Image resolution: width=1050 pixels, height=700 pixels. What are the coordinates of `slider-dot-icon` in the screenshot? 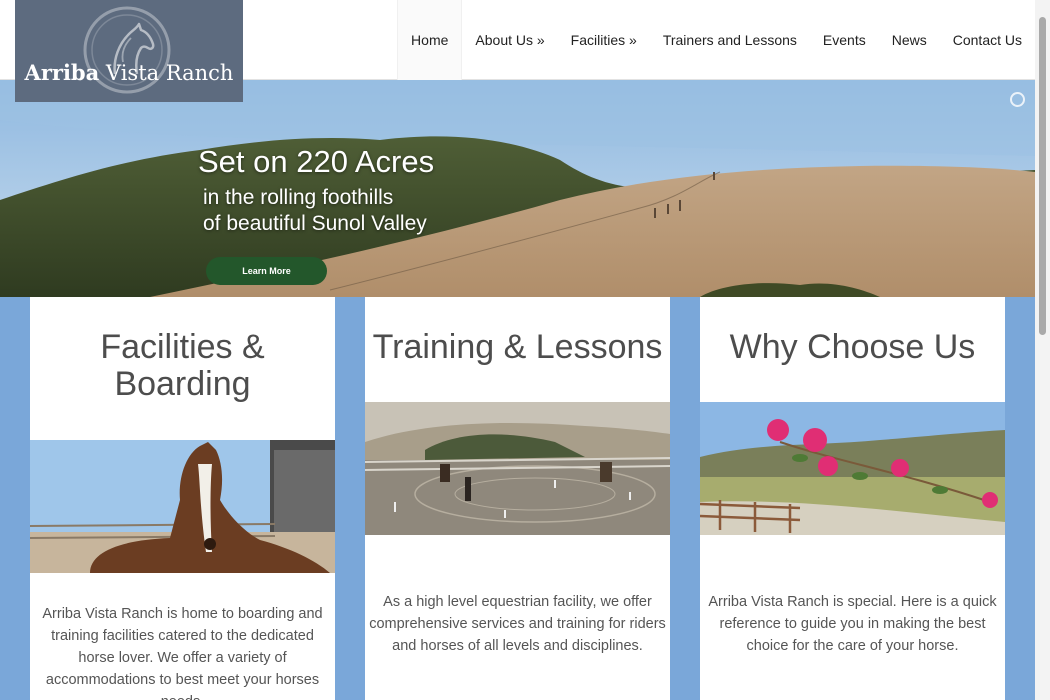 It's located at (1017, 99).